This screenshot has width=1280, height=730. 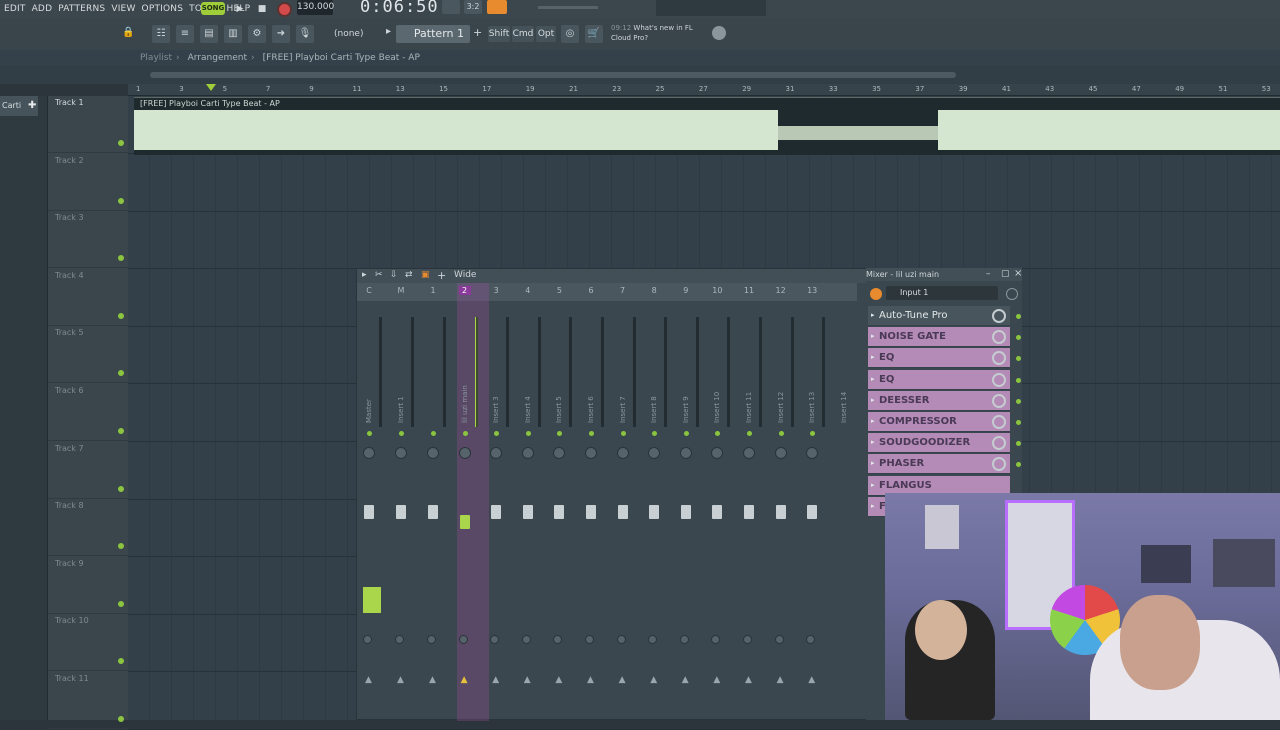 I want to click on link-icon: ⇄, so click(x=409, y=275).